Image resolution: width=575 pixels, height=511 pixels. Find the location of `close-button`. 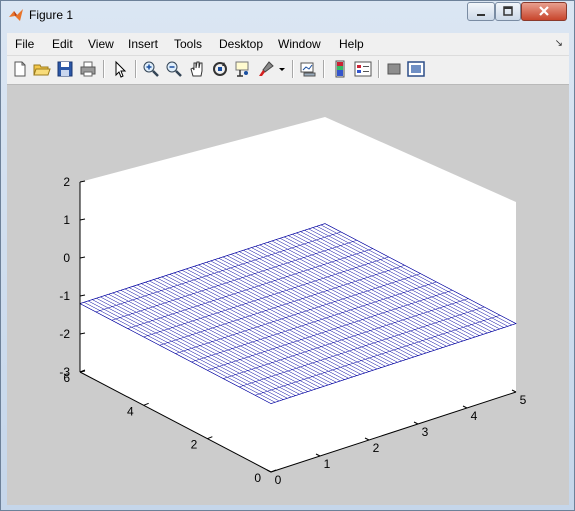

close-button is located at coordinates (544, 11).